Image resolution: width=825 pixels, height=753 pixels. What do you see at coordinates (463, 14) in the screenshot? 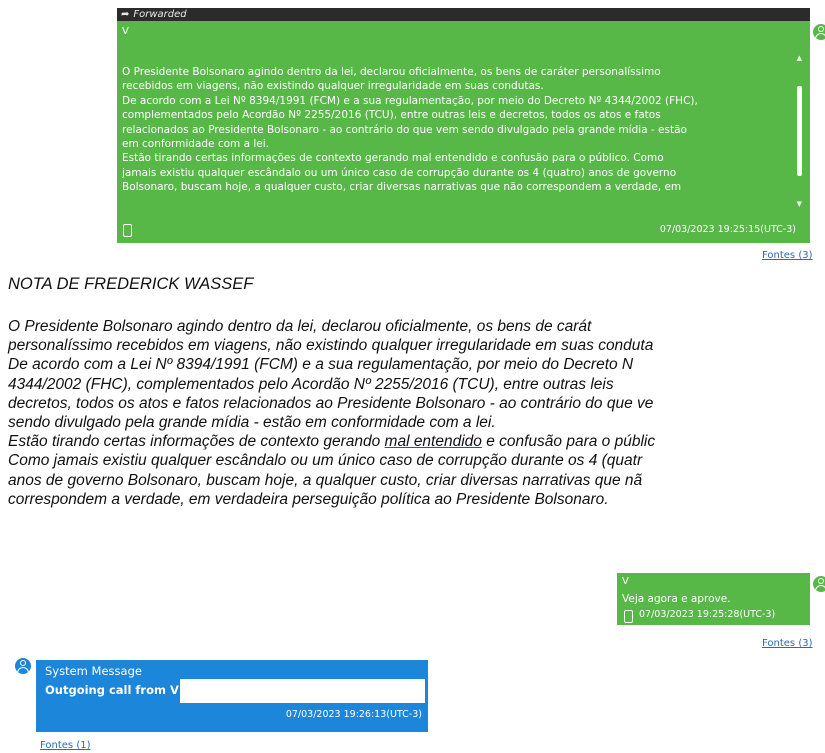
I see `forwarded-header: ➦ Forwarded` at bounding box center [463, 14].